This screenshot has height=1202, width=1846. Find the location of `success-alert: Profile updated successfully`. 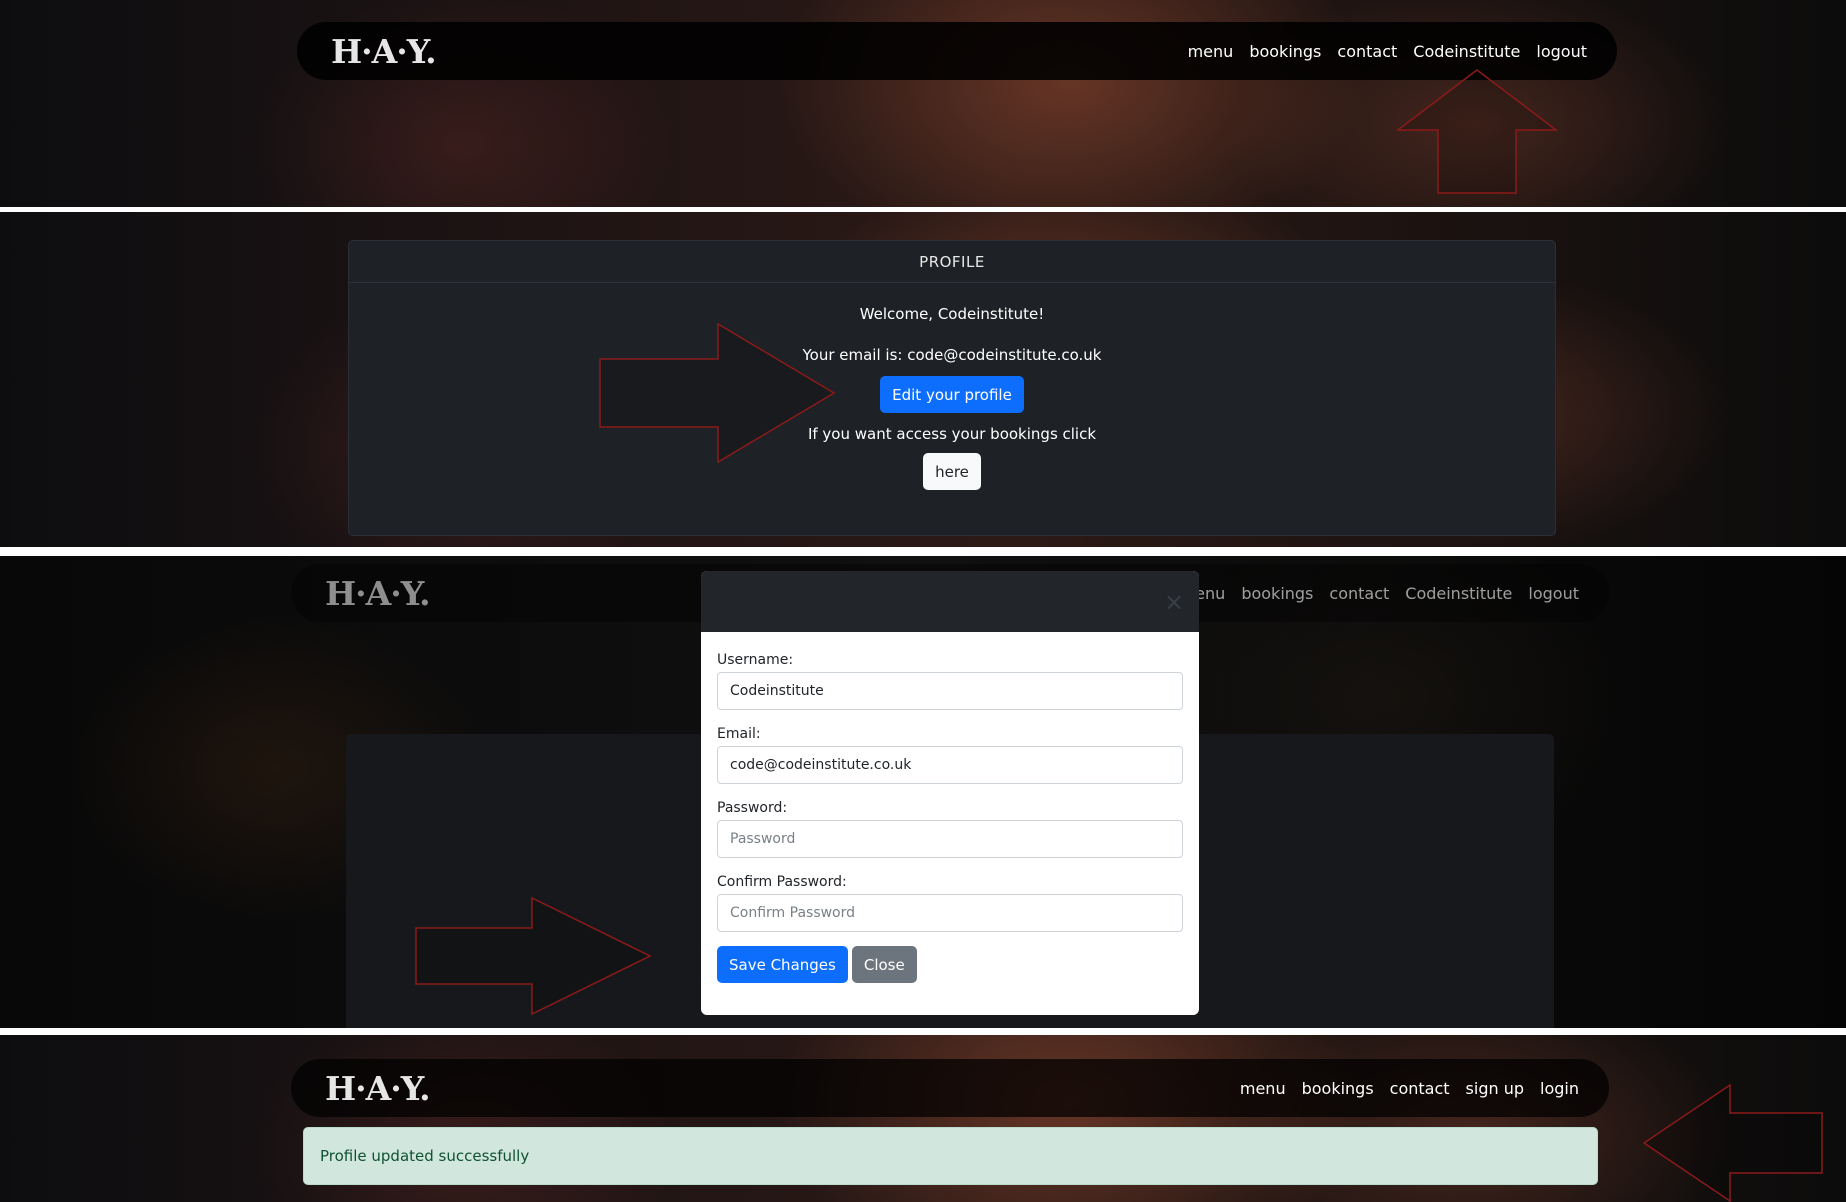

success-alert: Profile updated successfully is located at coordinates (950, 1156).